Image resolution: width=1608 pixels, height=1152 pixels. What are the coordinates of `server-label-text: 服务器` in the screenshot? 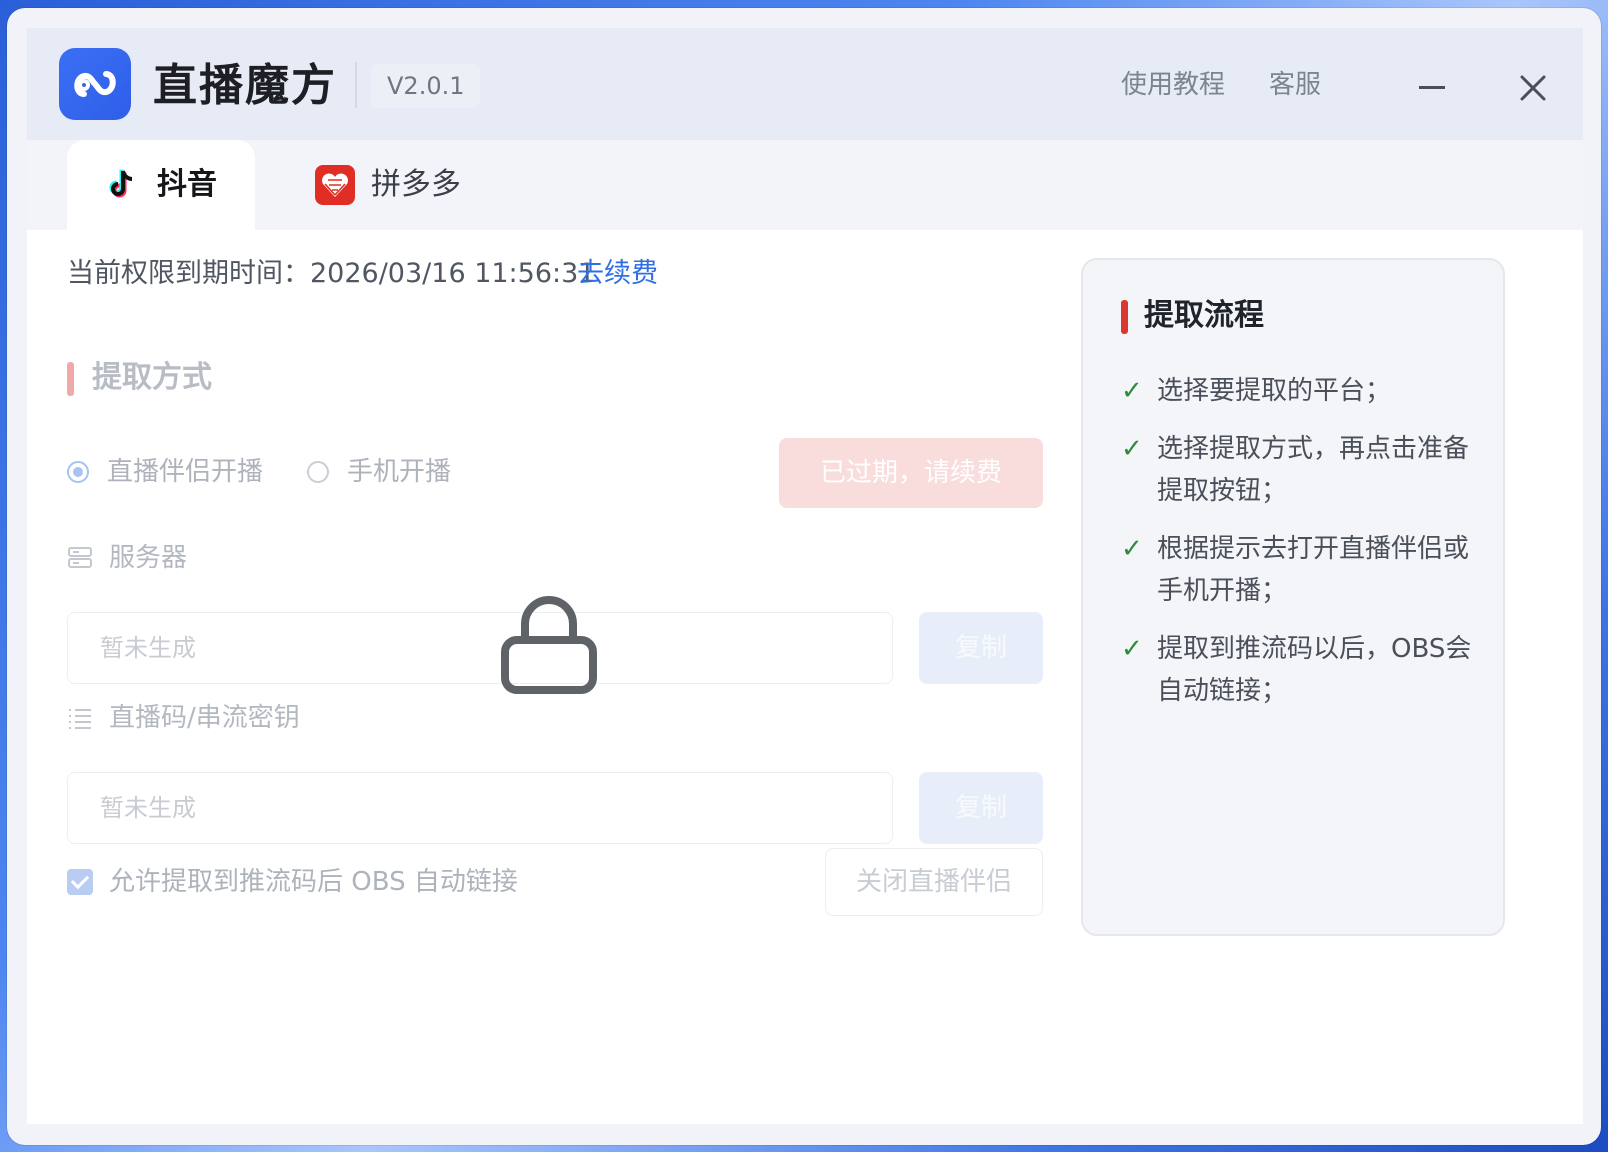 It's located at (148, 558).